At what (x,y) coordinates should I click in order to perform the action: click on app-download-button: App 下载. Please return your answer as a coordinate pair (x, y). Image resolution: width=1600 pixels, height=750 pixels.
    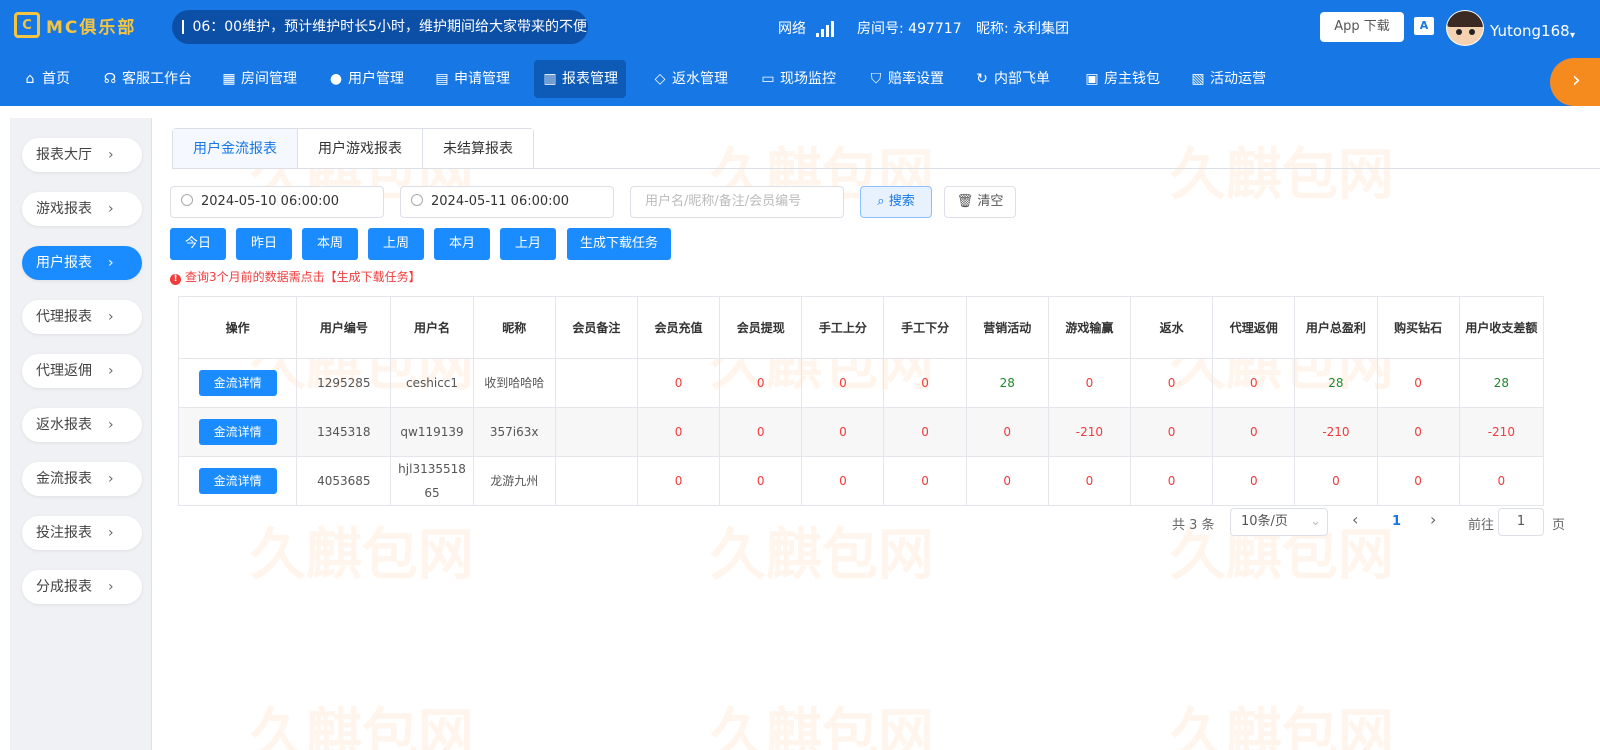
    Looking at the image, I should click on (1362, 27).